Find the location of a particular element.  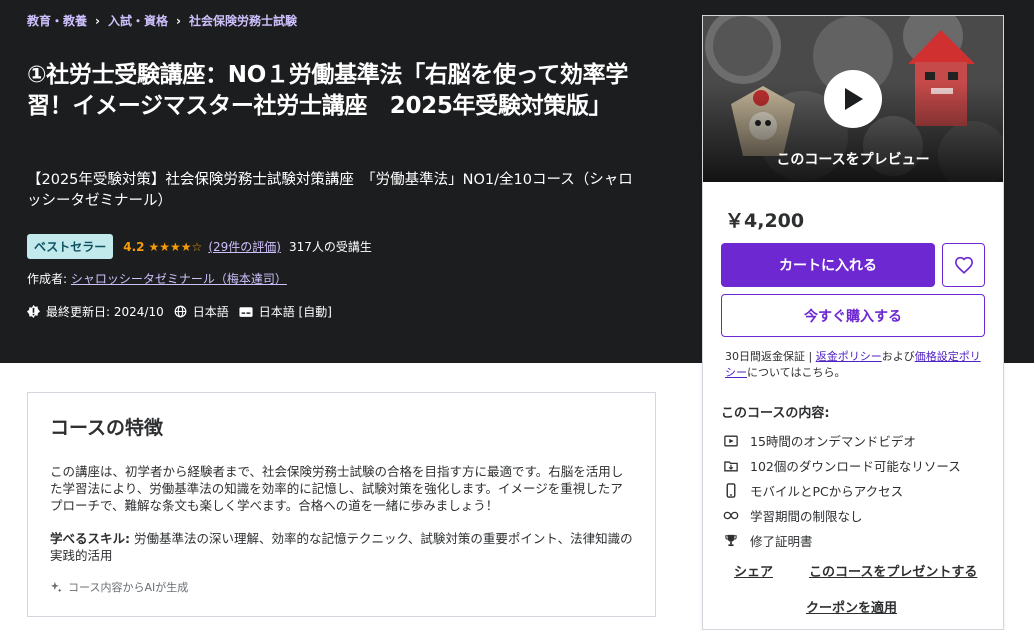

include-text: 修了証明書 is located at coordinates (781, 541).